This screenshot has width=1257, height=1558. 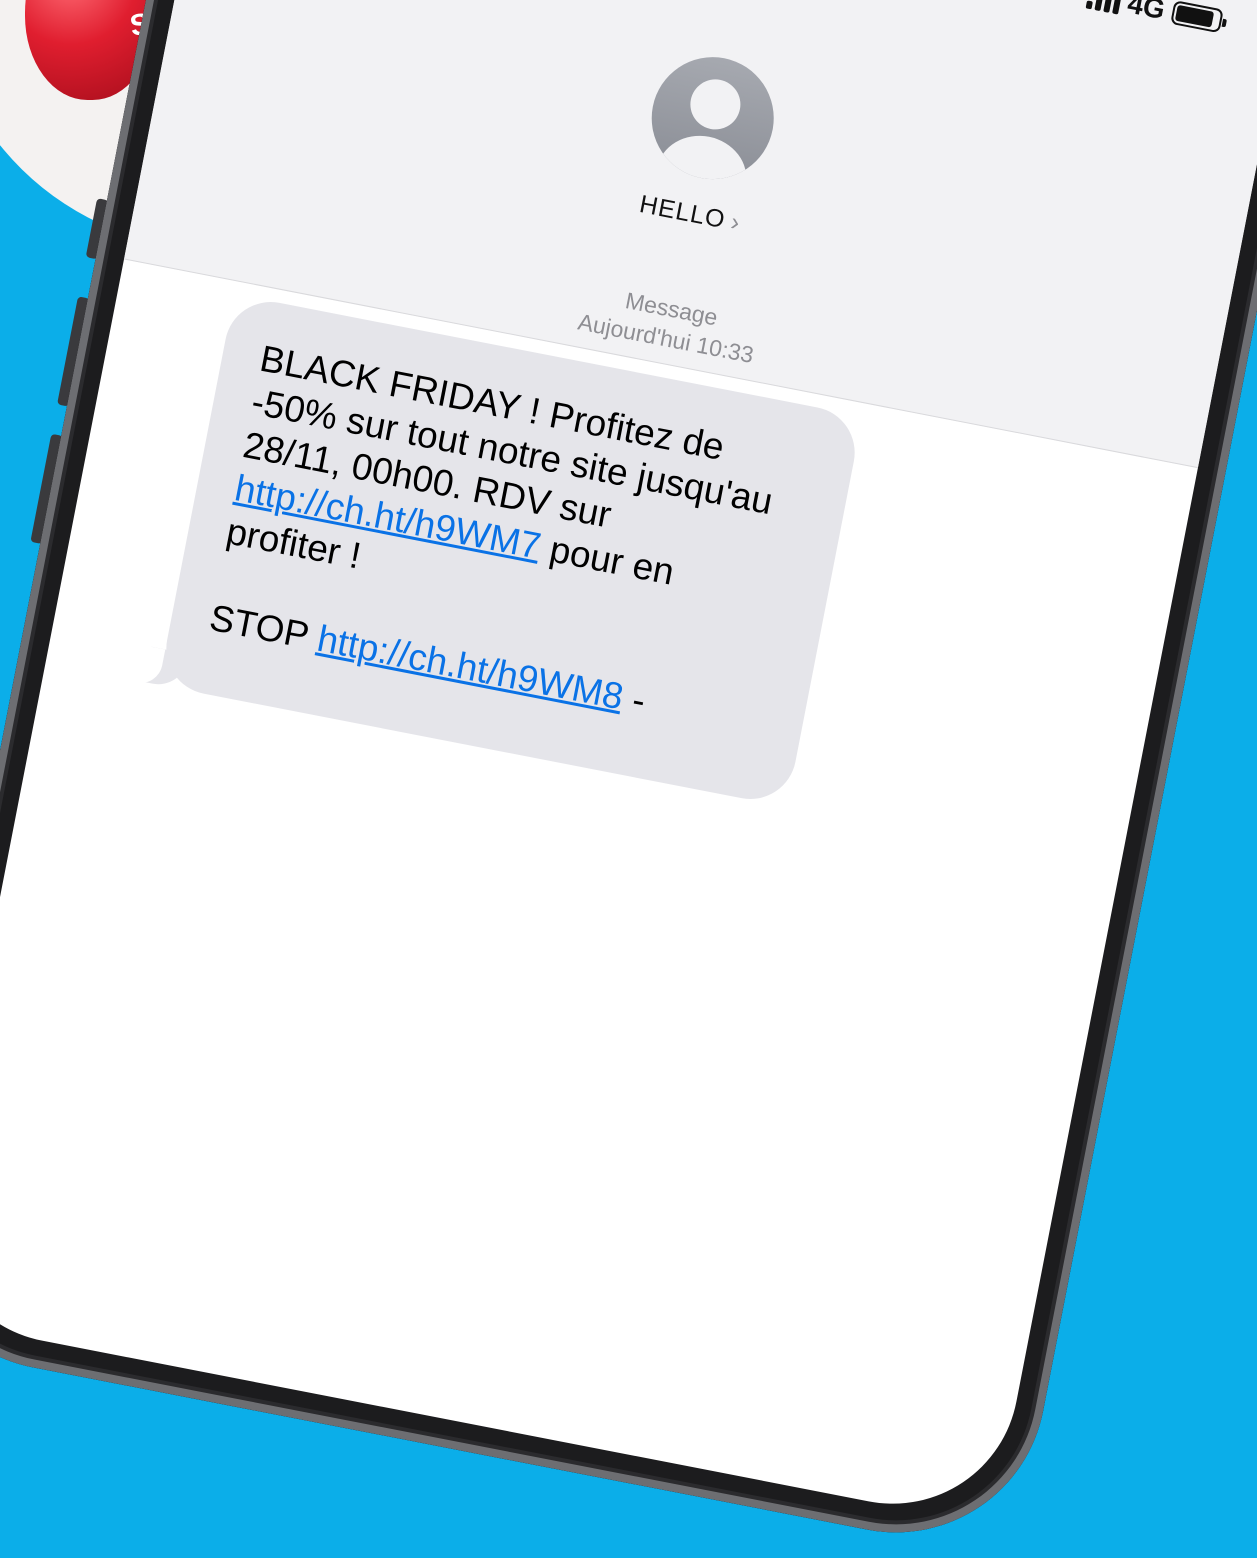 I want to click on contact-avatar, so click(x=713, y=118).